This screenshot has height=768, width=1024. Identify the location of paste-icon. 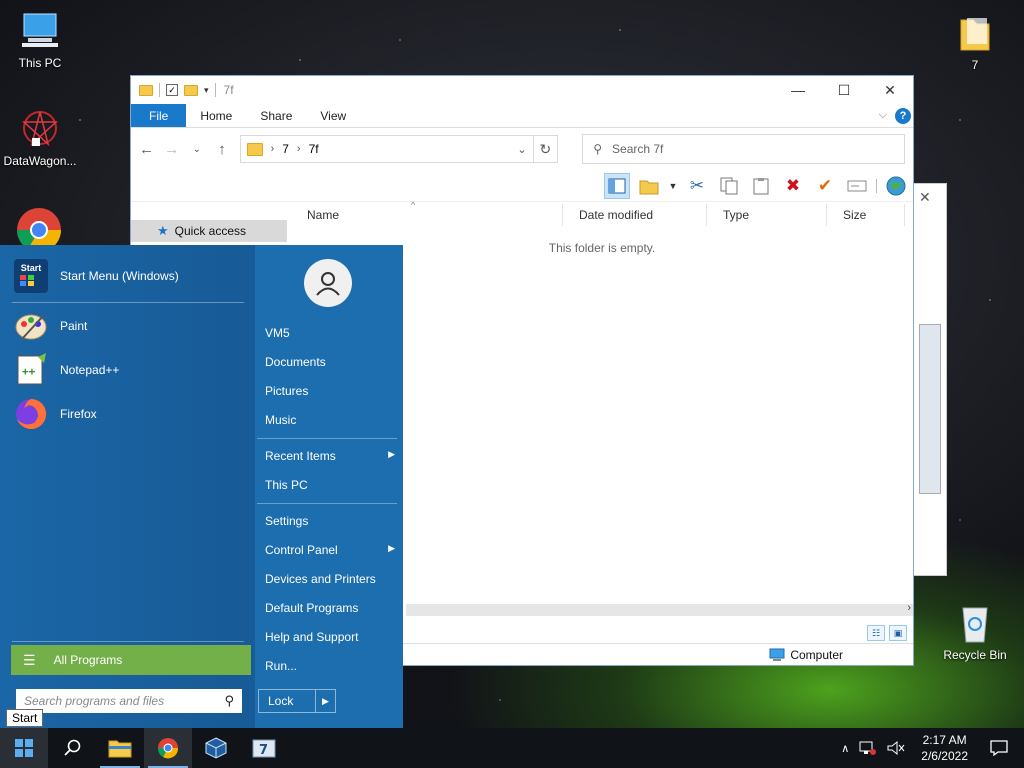
(761, 186).